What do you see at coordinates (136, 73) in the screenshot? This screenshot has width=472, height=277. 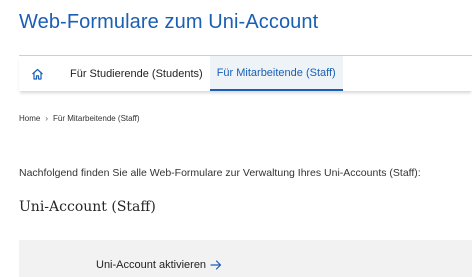 I see `tab-students: Für Studierende (Students)` at bounding box center [136, 73].